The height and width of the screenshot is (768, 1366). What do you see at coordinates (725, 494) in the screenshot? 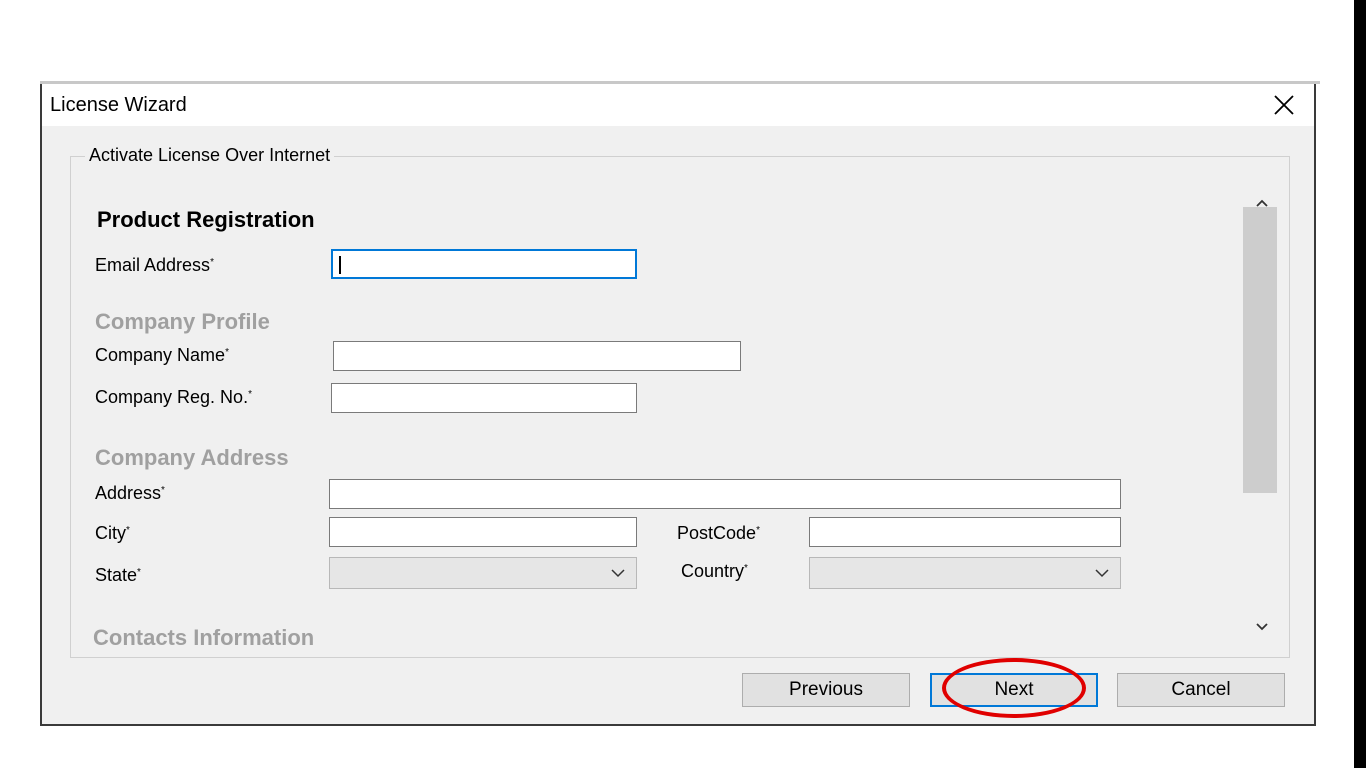
I see `address-field` at bounding box center [725, 494].